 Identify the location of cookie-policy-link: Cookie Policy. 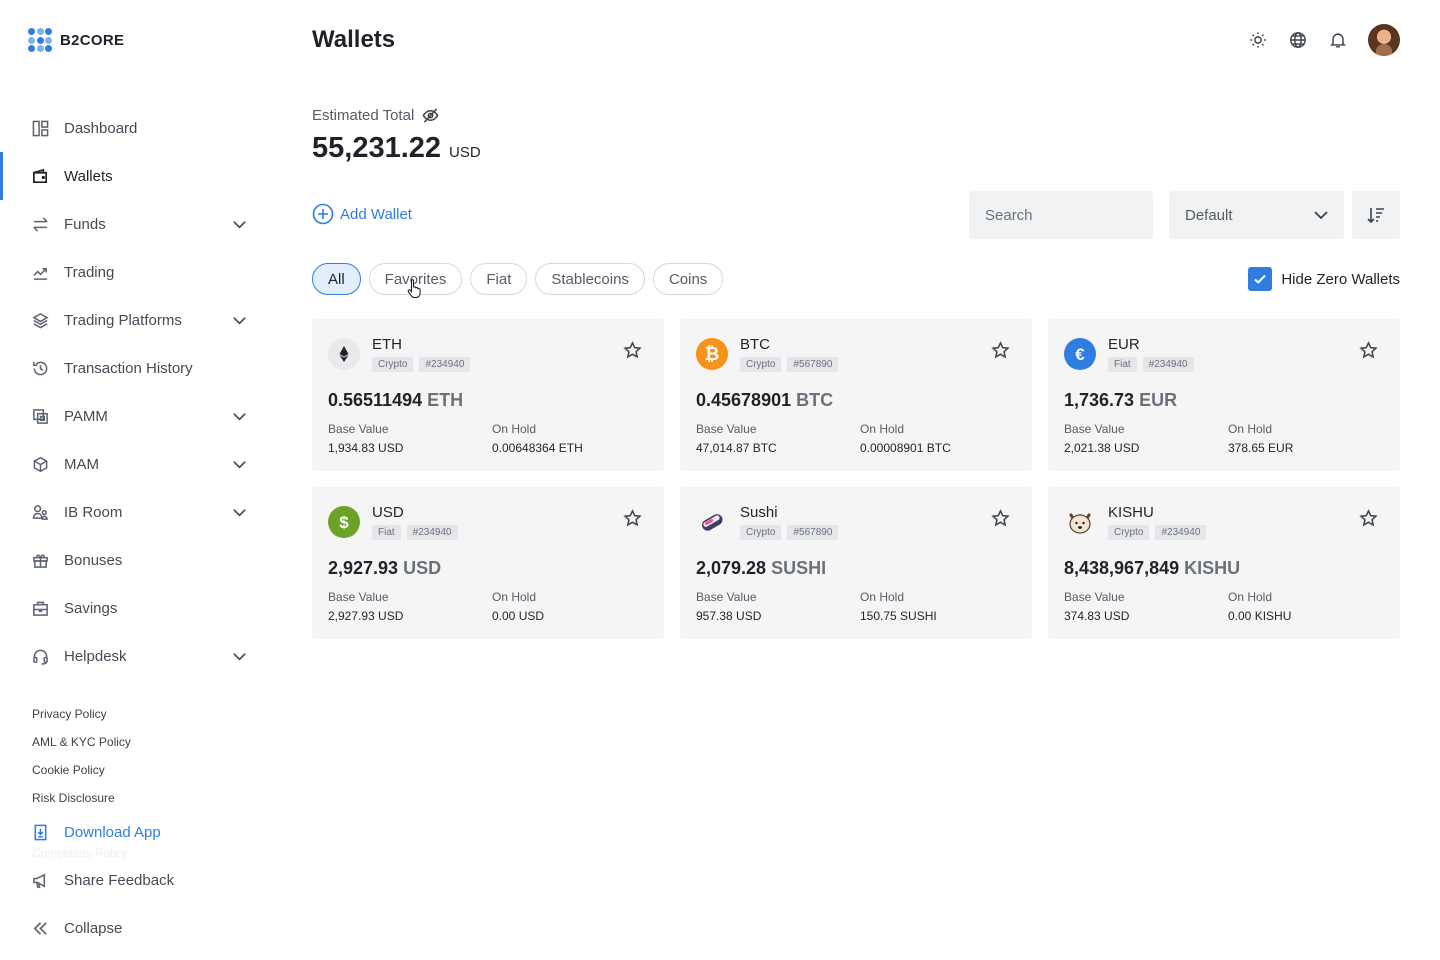
(81, 774).